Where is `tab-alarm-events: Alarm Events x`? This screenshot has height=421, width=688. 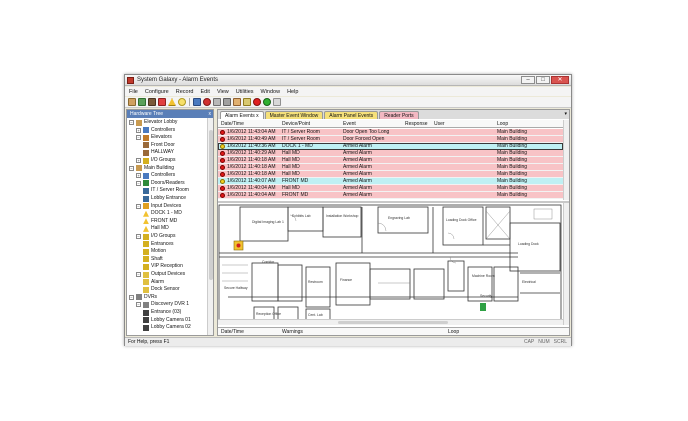
tab-alarm-events: Alarm Events x is located at coordinates (242, 115).